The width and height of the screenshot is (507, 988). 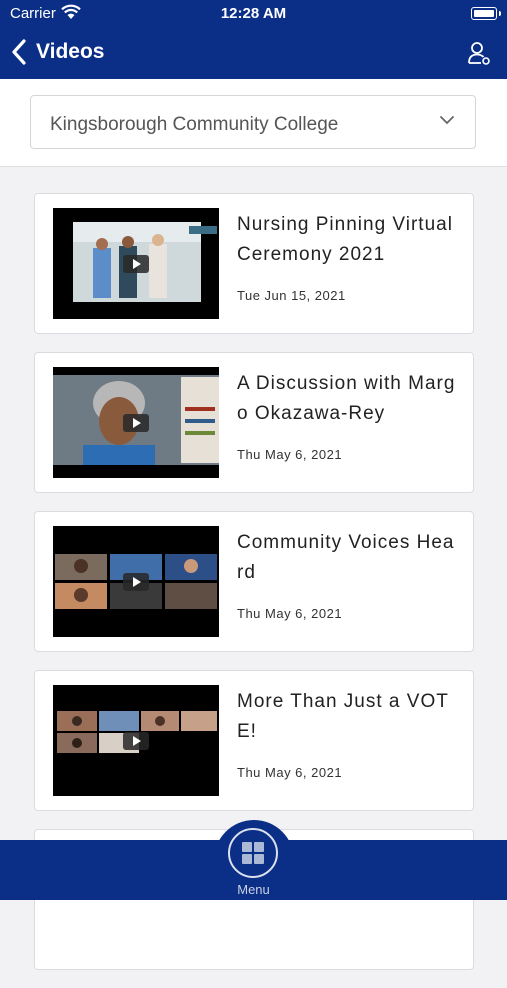 I want to click on video-title: Community Voices Heard, so click(x=346, y=557).